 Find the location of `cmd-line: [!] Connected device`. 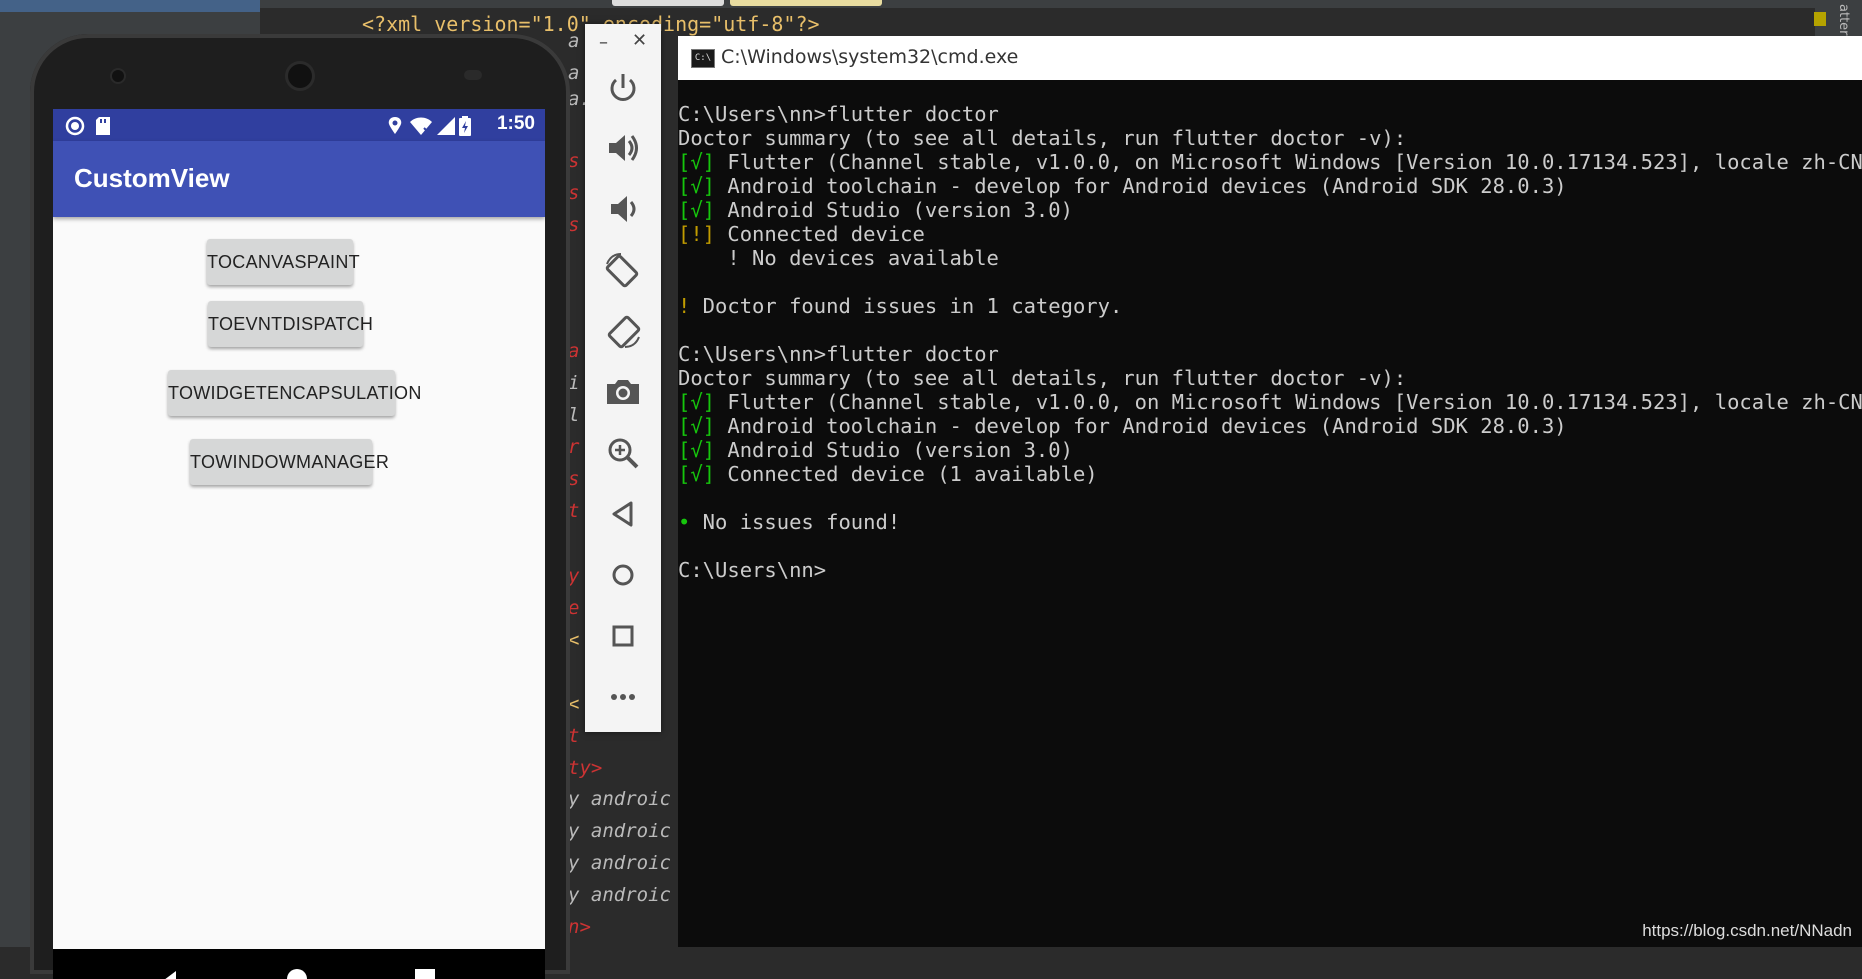

cmd-line: [!] Connected device is located at coordinates (1270, 234).